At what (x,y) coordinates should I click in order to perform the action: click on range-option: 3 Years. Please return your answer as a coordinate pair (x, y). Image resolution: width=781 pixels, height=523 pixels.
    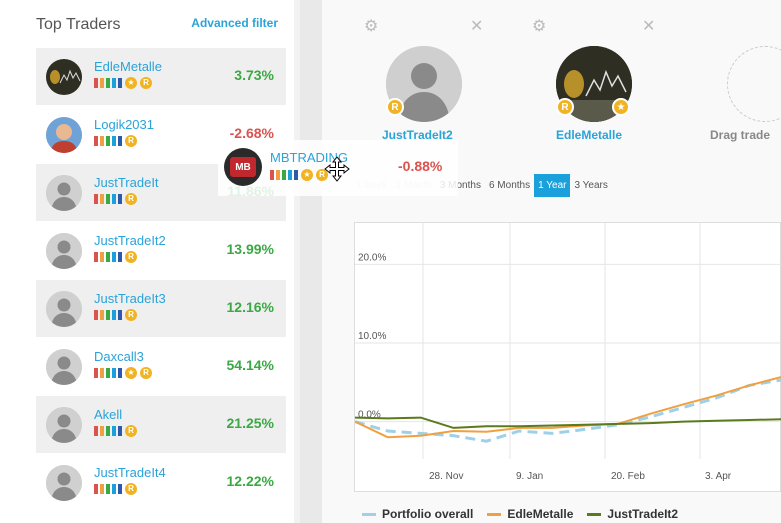
    Looking at the image, I should click on (590, 185).